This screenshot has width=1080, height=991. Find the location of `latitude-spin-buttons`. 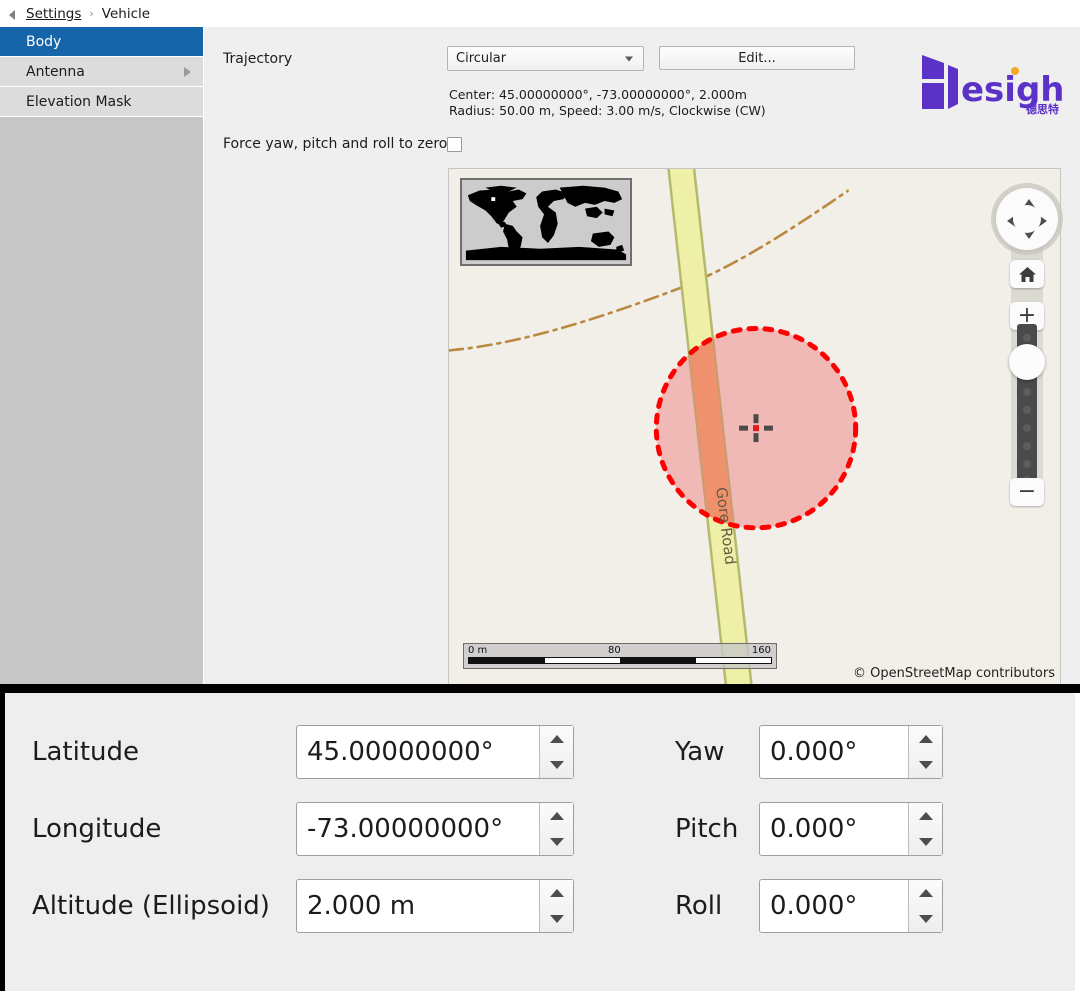

latitude-spin-buttons is located at coordinates (556, 752).